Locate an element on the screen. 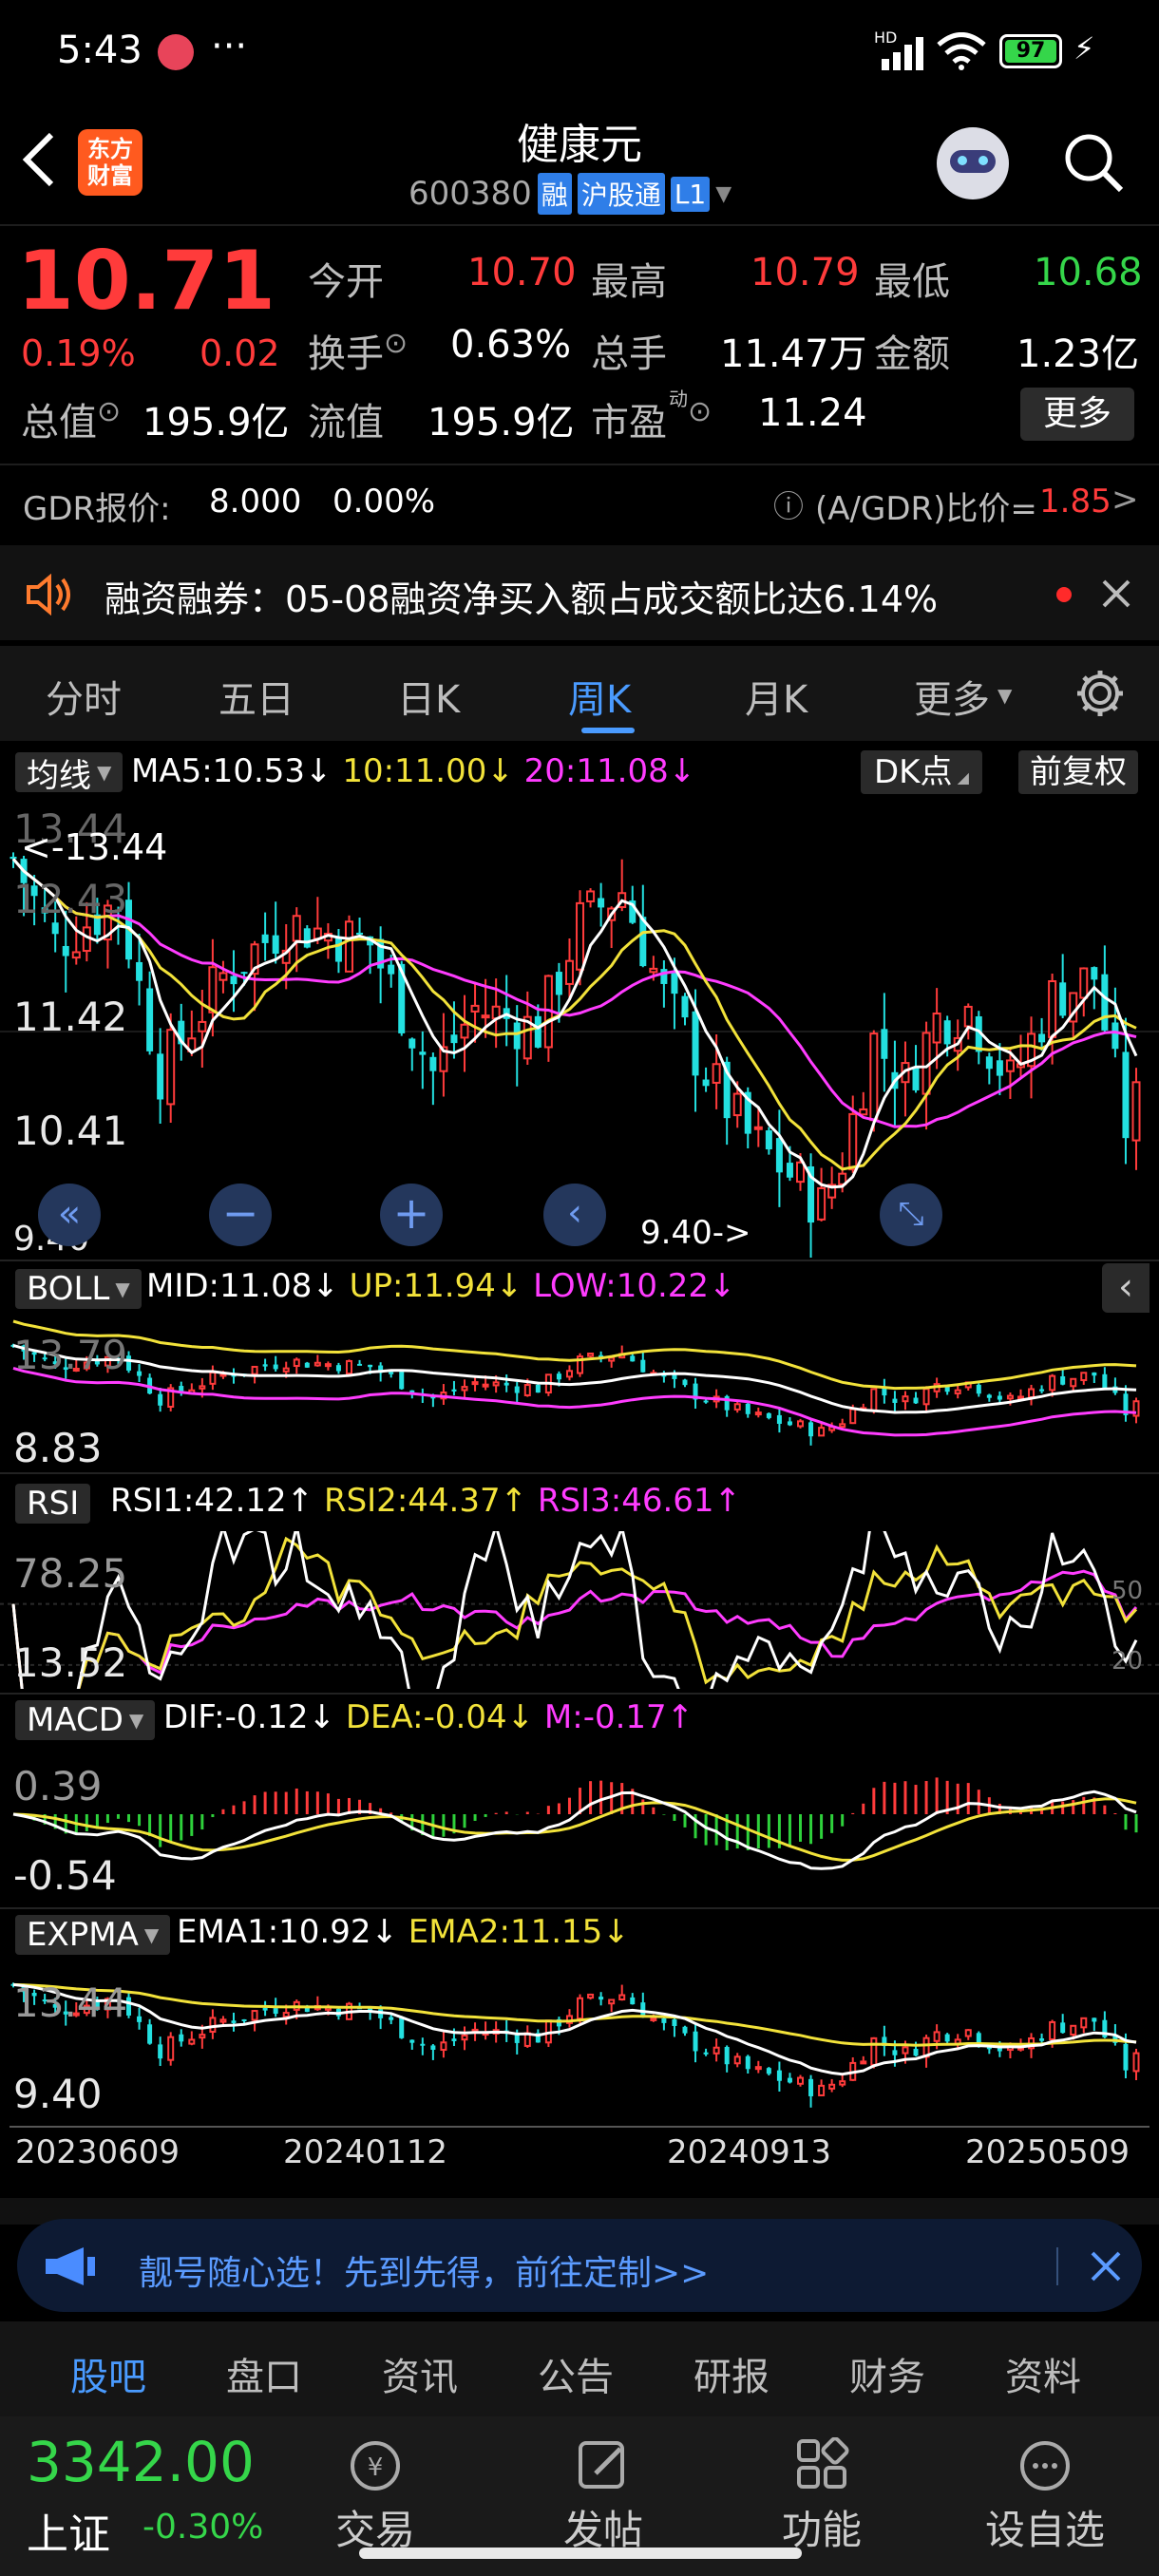 This screenshot has height=2576, width=1159. market-cap-info-icon: ⊙ is located at coordinates (109, 411).